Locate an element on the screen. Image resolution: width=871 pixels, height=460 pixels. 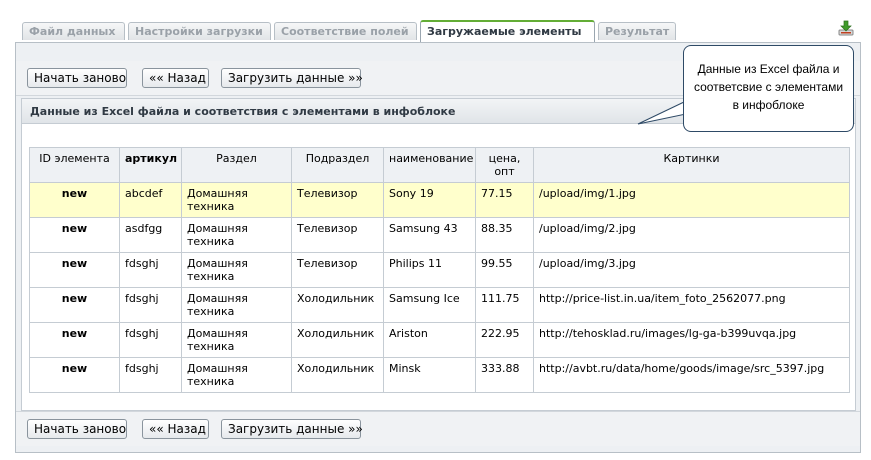
cell-price: 77.15 is located at coordinates (504, 200).